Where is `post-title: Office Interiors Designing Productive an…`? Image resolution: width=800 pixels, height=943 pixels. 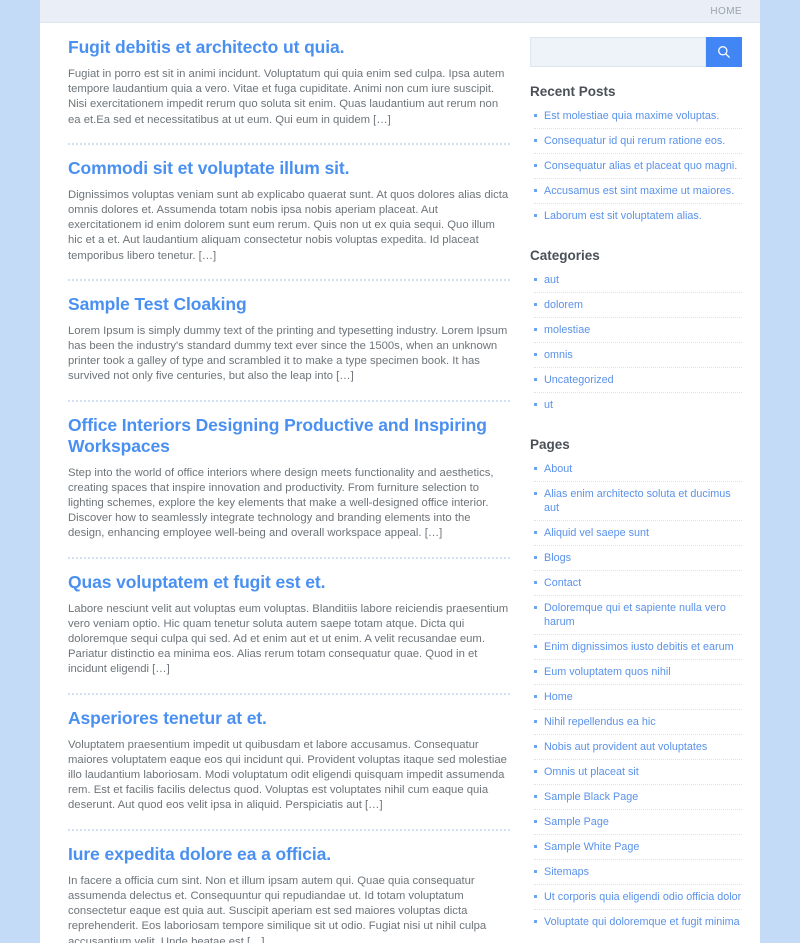
post-title: Office Interiors Designing Productive an… is located at coordinates (289, 436).